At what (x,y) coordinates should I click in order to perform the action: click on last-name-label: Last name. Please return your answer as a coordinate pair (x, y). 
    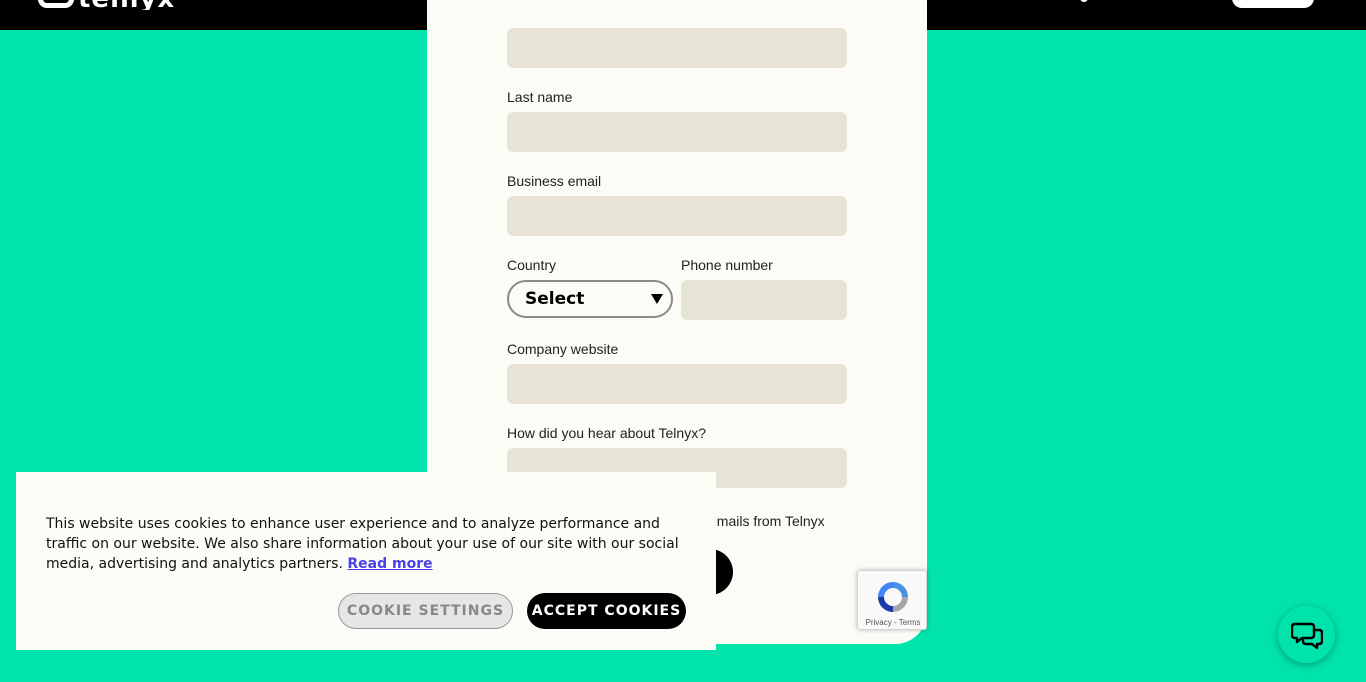
    Looking at the image, I should click on (540, 97).